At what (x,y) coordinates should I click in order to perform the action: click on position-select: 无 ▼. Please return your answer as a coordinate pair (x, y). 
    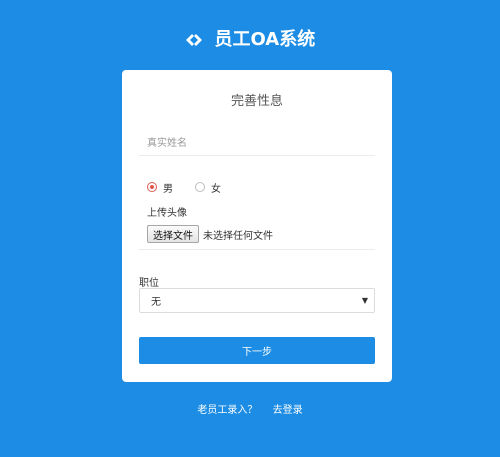
    Looking at the image, I should click on (257, 300).